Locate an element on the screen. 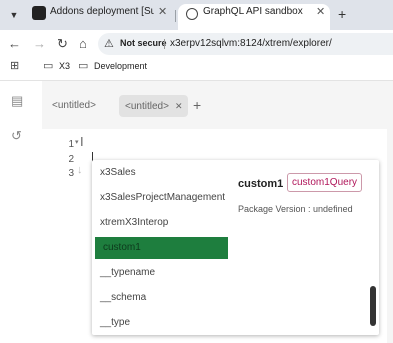  autocomplete-item: __type is located at coordinates (160, 323).